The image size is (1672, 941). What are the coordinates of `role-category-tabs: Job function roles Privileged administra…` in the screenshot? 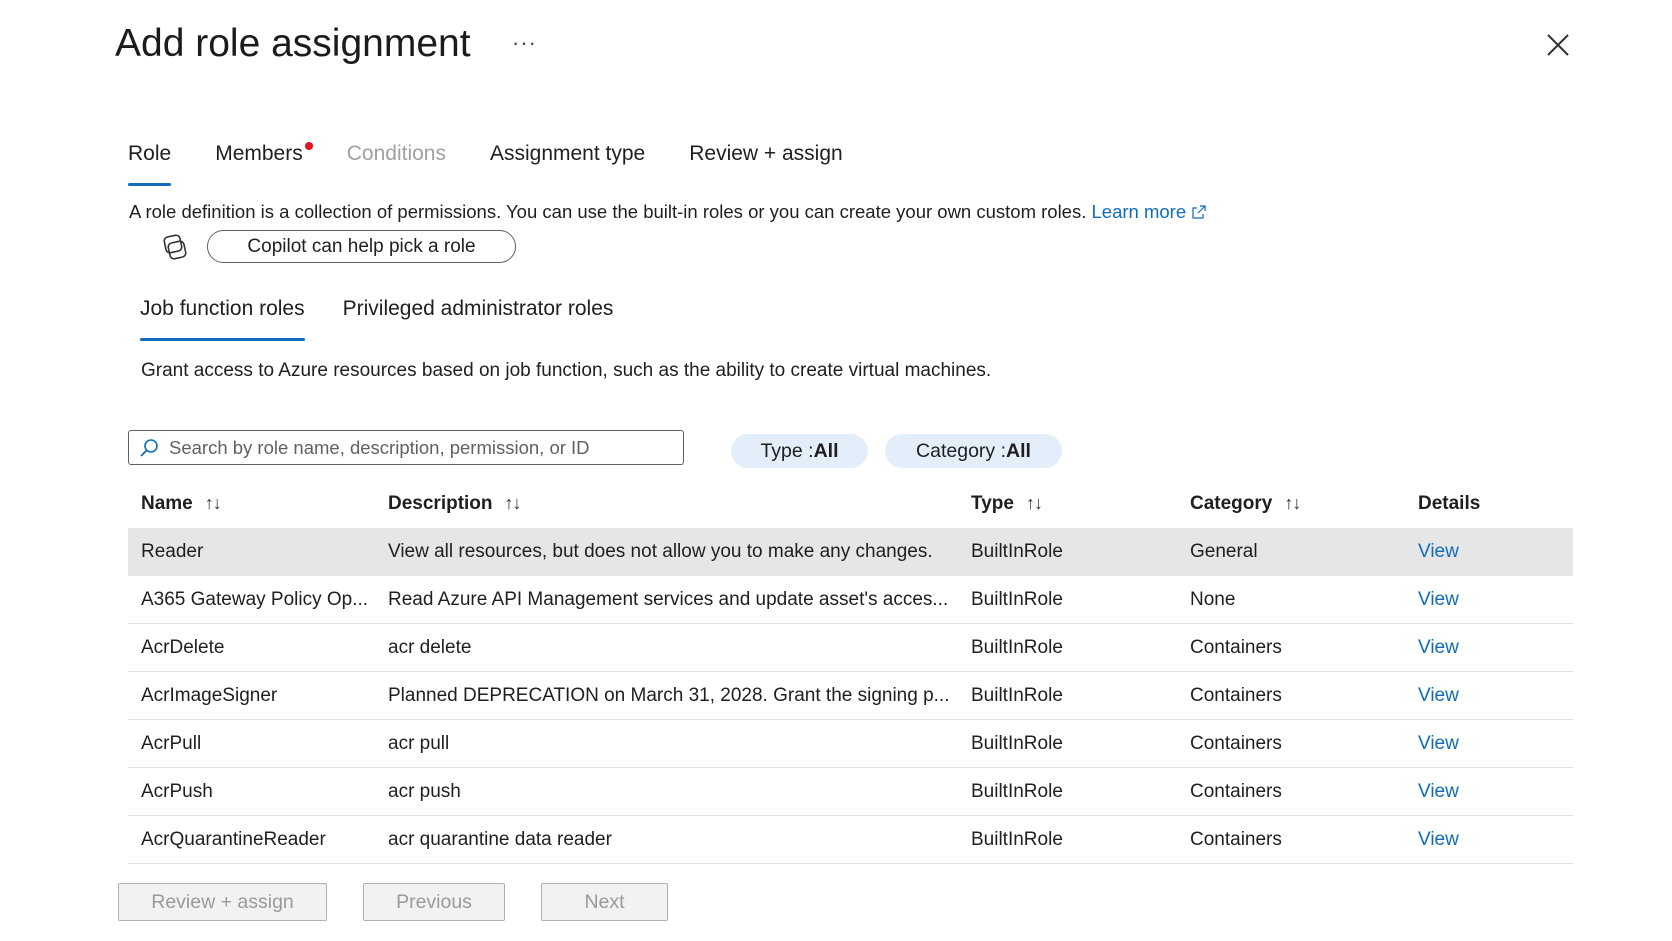 It's located at (395, 319).